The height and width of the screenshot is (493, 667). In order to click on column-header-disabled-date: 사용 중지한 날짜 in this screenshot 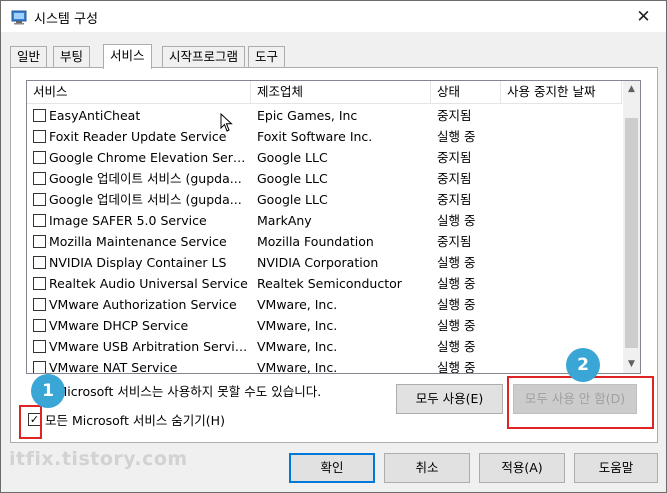, I will do `click(561, 92)`.